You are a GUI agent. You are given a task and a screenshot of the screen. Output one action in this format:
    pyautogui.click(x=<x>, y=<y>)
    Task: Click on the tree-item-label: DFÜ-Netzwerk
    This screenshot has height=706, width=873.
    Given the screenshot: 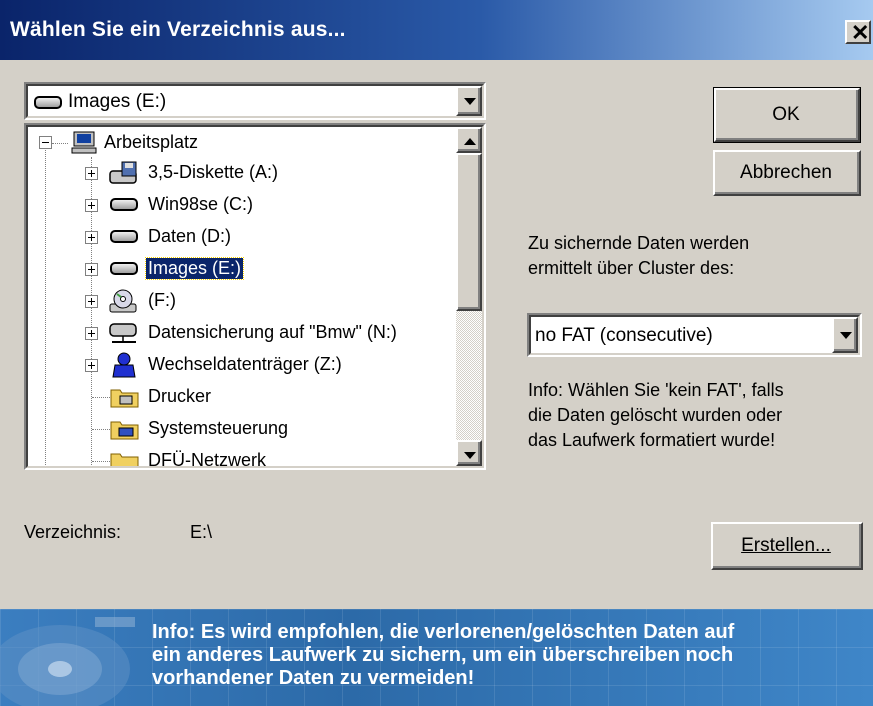 What is the action you would take?
    pyautogui.click(x=207, y=459)
    